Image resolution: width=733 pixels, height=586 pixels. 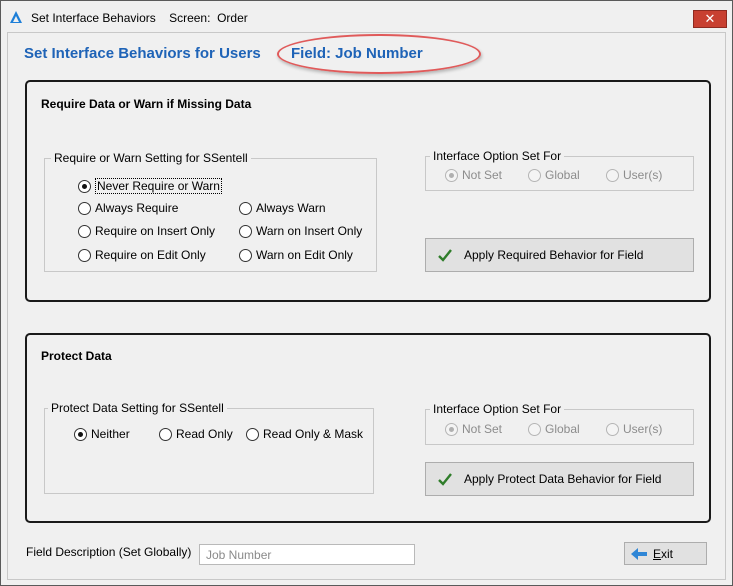 What do you see at coordinates (84, 186) in the screenshot?
I see `radio-never-require-indicator` at bounding box center [84, 186].